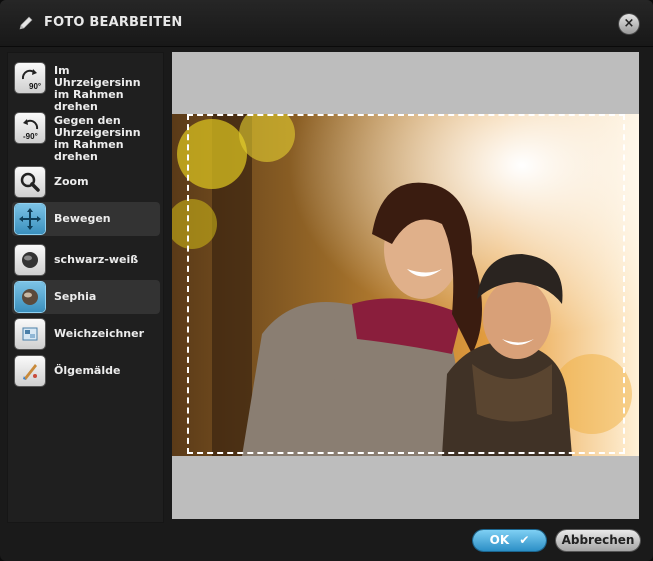 This screenshot has width=653, height=561. Describe the element at coordinates (97, 88) in the screenshot. I see `tool-label: Im Uhrzeigersinn im Rahmen drehen` at that location.